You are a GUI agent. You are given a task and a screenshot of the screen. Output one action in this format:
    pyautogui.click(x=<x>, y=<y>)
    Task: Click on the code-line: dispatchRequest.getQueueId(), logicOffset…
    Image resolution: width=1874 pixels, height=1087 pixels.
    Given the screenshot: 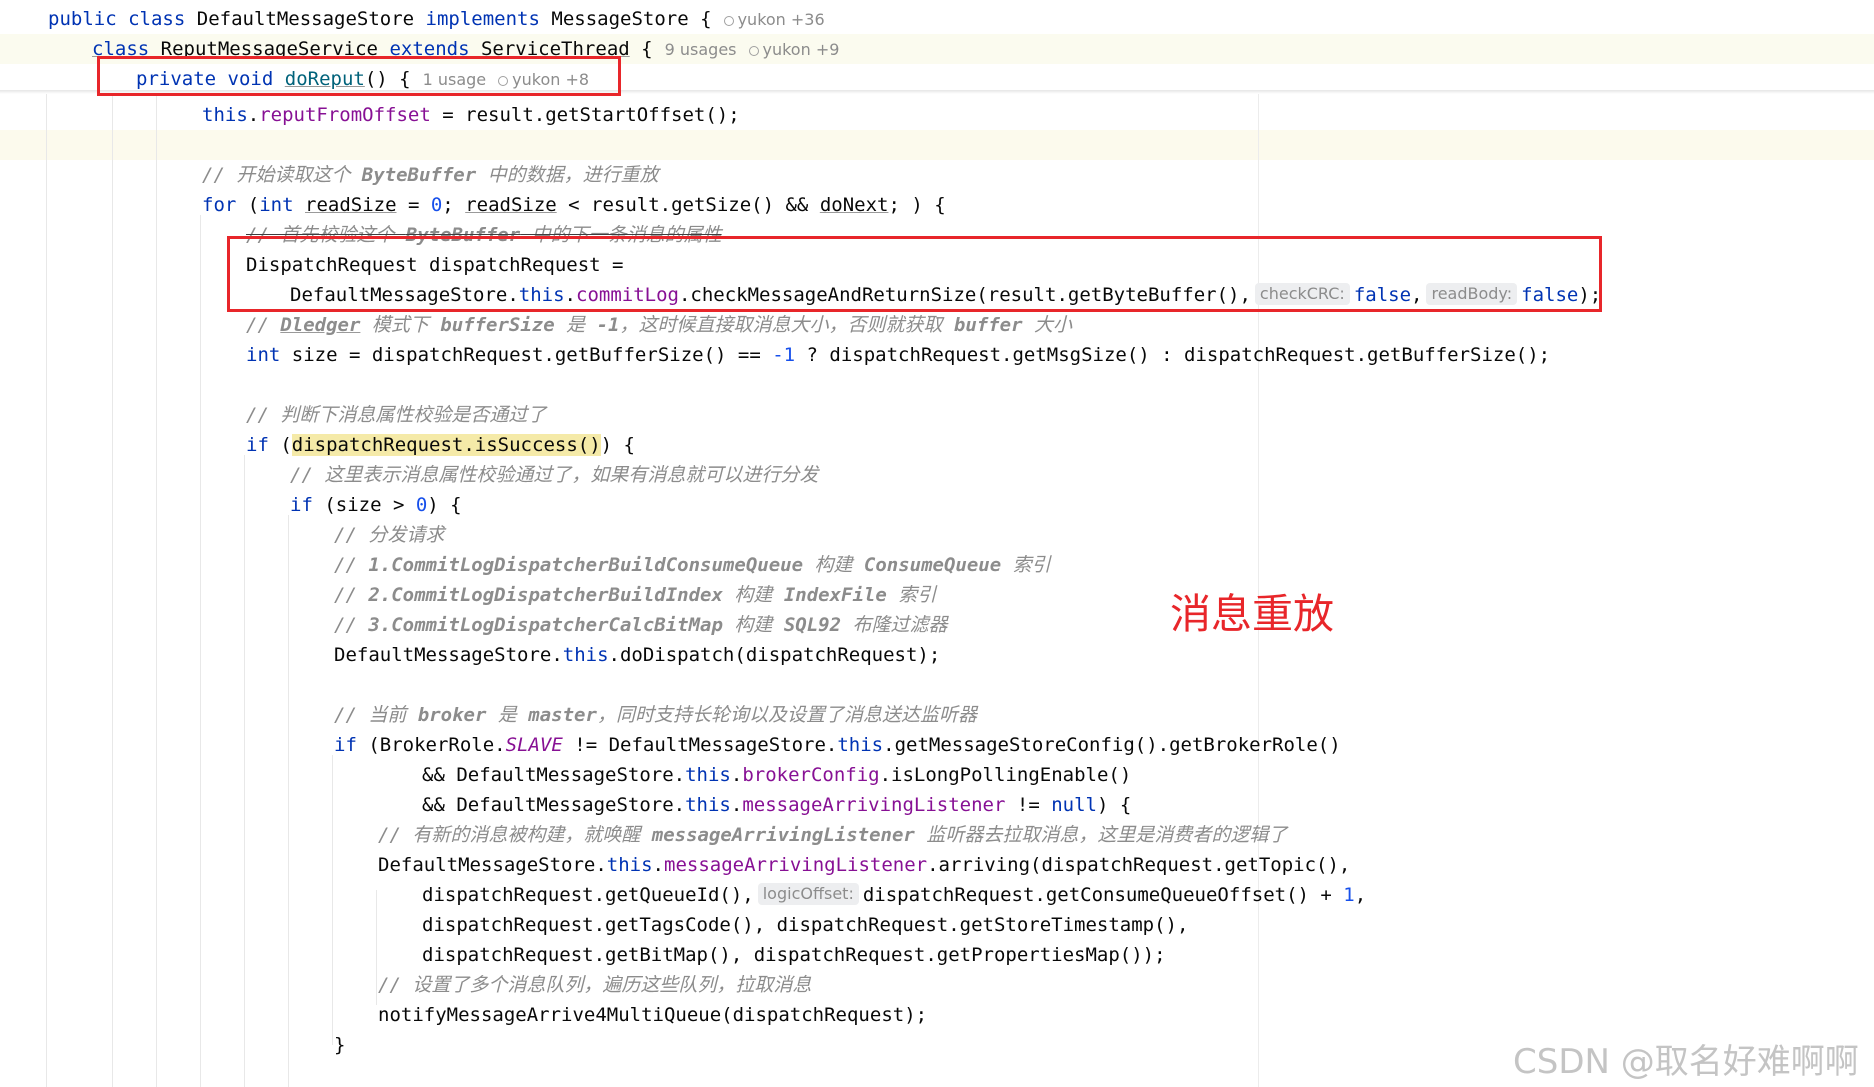 What is the action you would take?
    pyautogui.click(x=894, y=895)
    